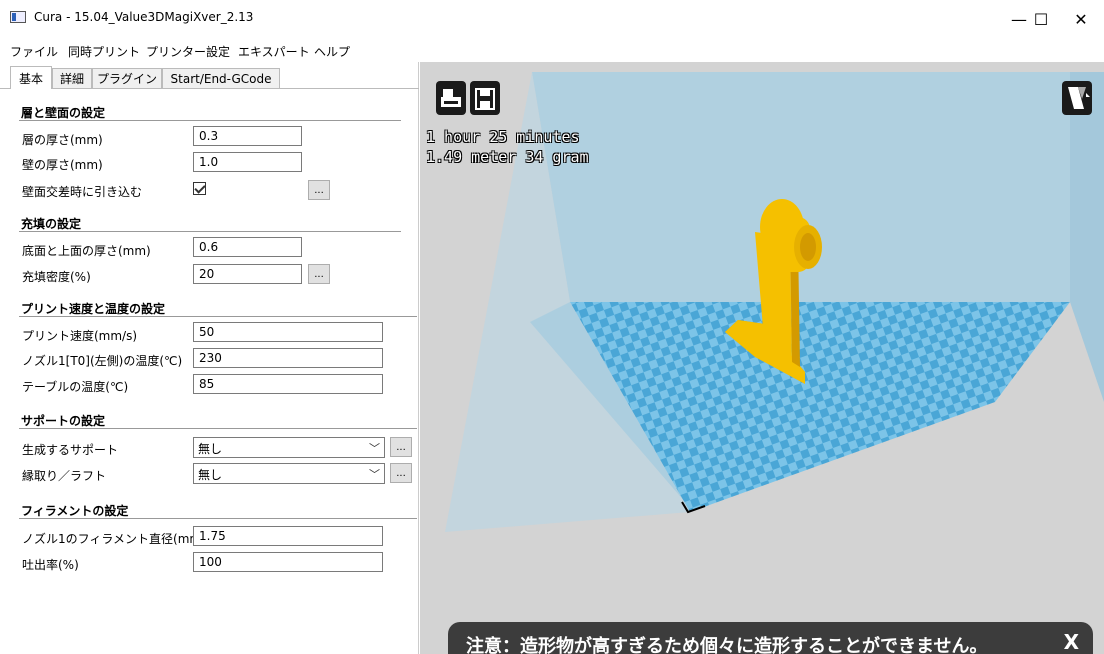  I want to click on menu-help: ヘルプ, so click(332, 51).